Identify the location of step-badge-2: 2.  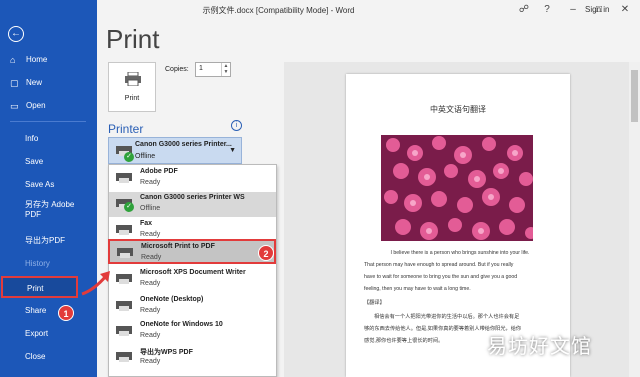
(266, 253).